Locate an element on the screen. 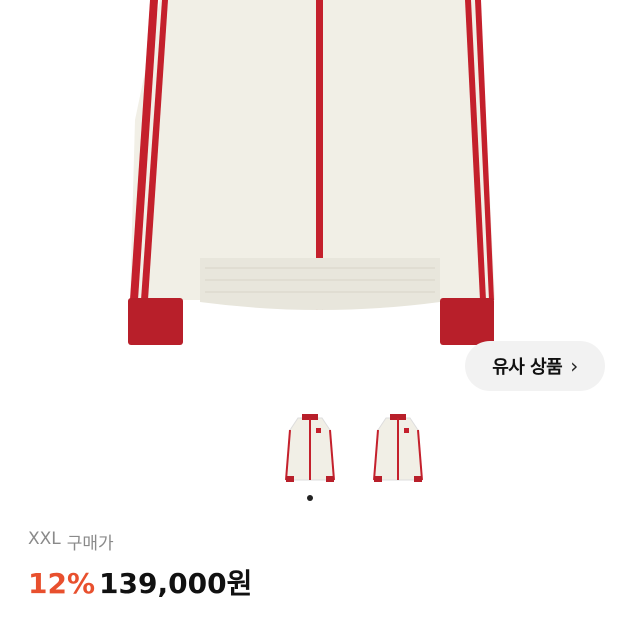  price-row: 12% 139,000원 is located at coordinates (140, 582).